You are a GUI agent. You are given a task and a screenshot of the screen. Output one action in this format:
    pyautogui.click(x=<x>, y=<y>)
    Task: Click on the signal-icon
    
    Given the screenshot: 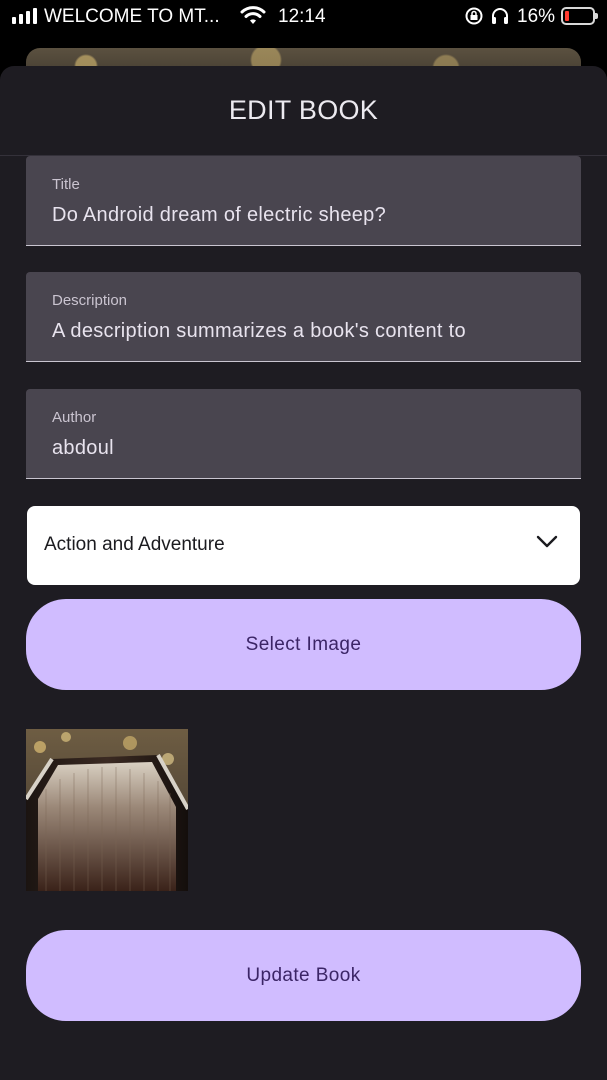 What is the action you would take?
    pyautogui.click(x=24, y=16)
    